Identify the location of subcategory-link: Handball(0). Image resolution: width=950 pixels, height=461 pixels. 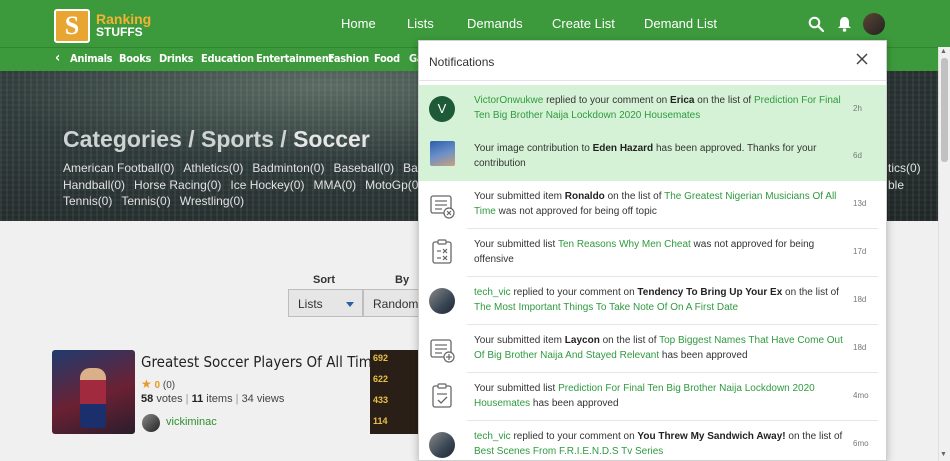
(94, 185).